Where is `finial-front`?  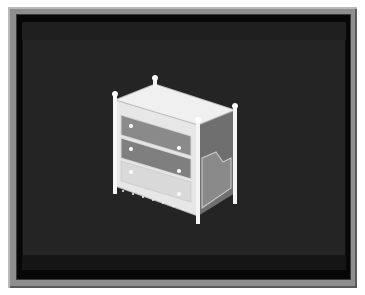
finial-front is located at coordinates (198, 120).